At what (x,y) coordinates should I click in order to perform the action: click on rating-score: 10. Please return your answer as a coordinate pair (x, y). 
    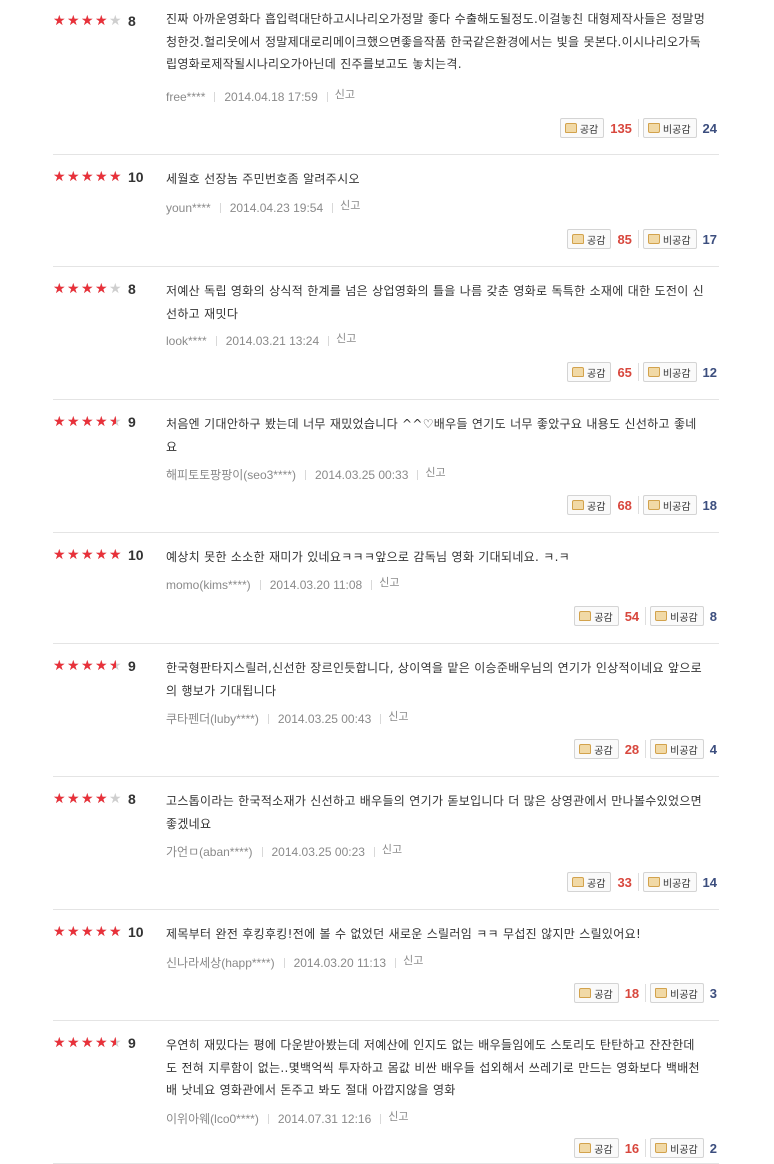
    Looking at the image, I should click on (136, 932).